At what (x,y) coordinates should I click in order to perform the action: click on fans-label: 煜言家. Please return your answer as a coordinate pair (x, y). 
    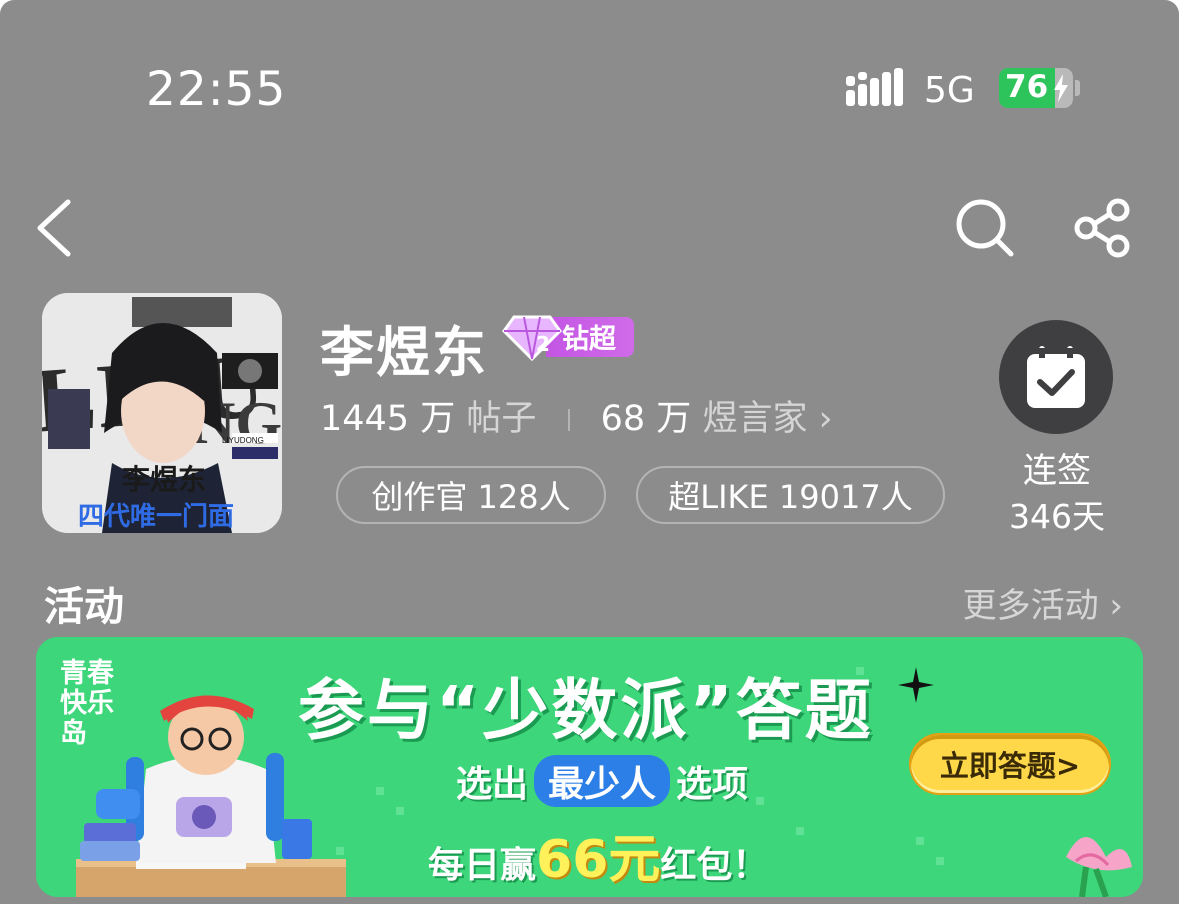
    Looking at the image, I should click on (754, 419).